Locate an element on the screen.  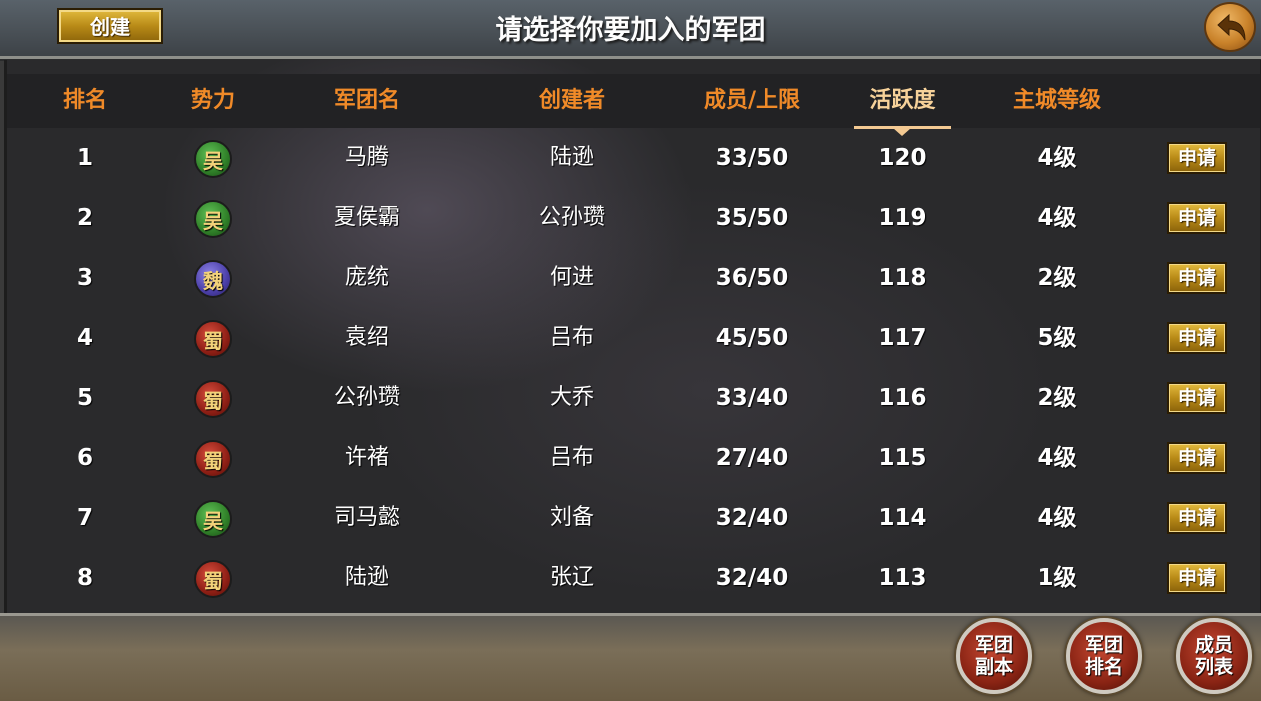
button-label-line2: 列表 is located at coordinates (1213, 667).